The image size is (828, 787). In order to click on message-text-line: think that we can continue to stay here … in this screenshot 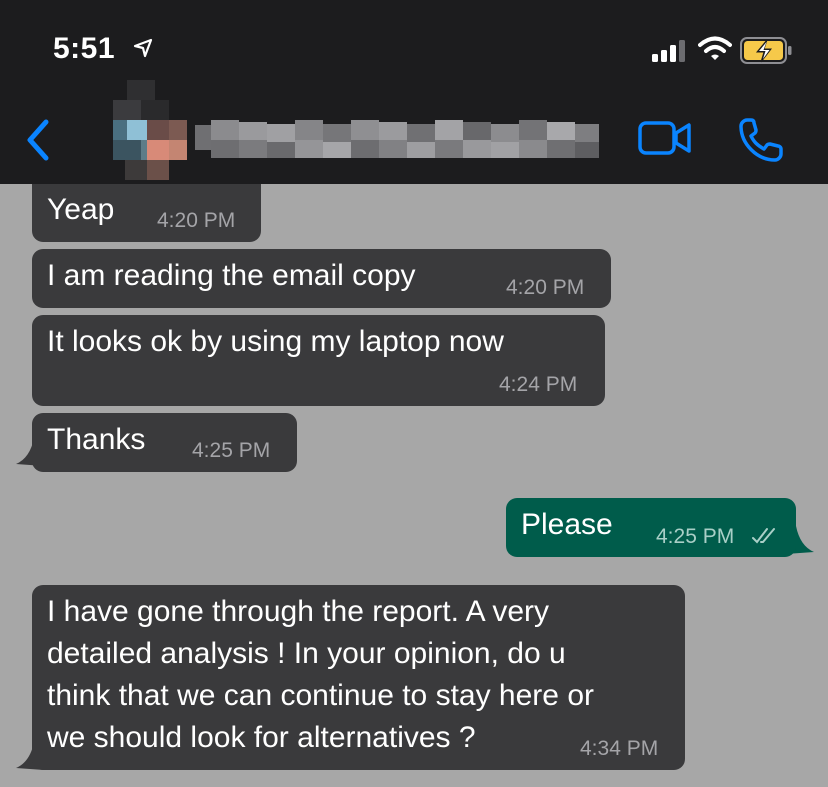, I will do `click(320, 695)`.